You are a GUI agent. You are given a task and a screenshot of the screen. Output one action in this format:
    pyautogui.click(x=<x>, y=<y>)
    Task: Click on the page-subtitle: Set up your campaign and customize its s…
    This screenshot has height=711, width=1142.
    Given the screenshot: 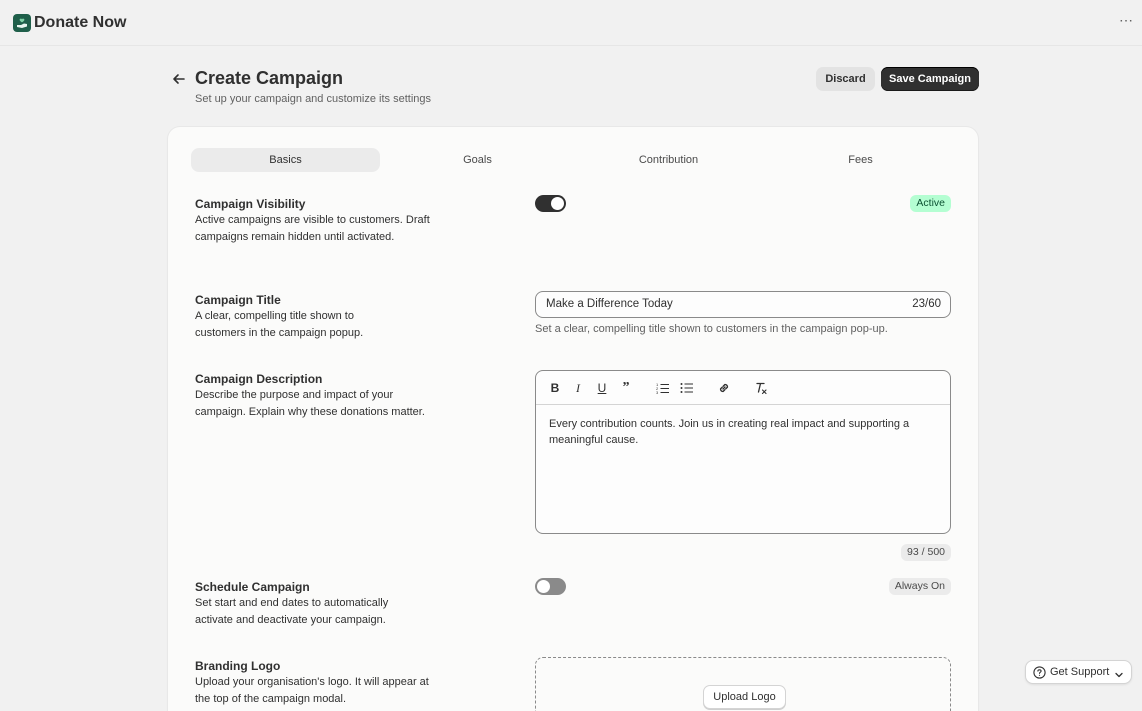 What is the action you would take?
    pyautogui.click(x=313, y=99)
    